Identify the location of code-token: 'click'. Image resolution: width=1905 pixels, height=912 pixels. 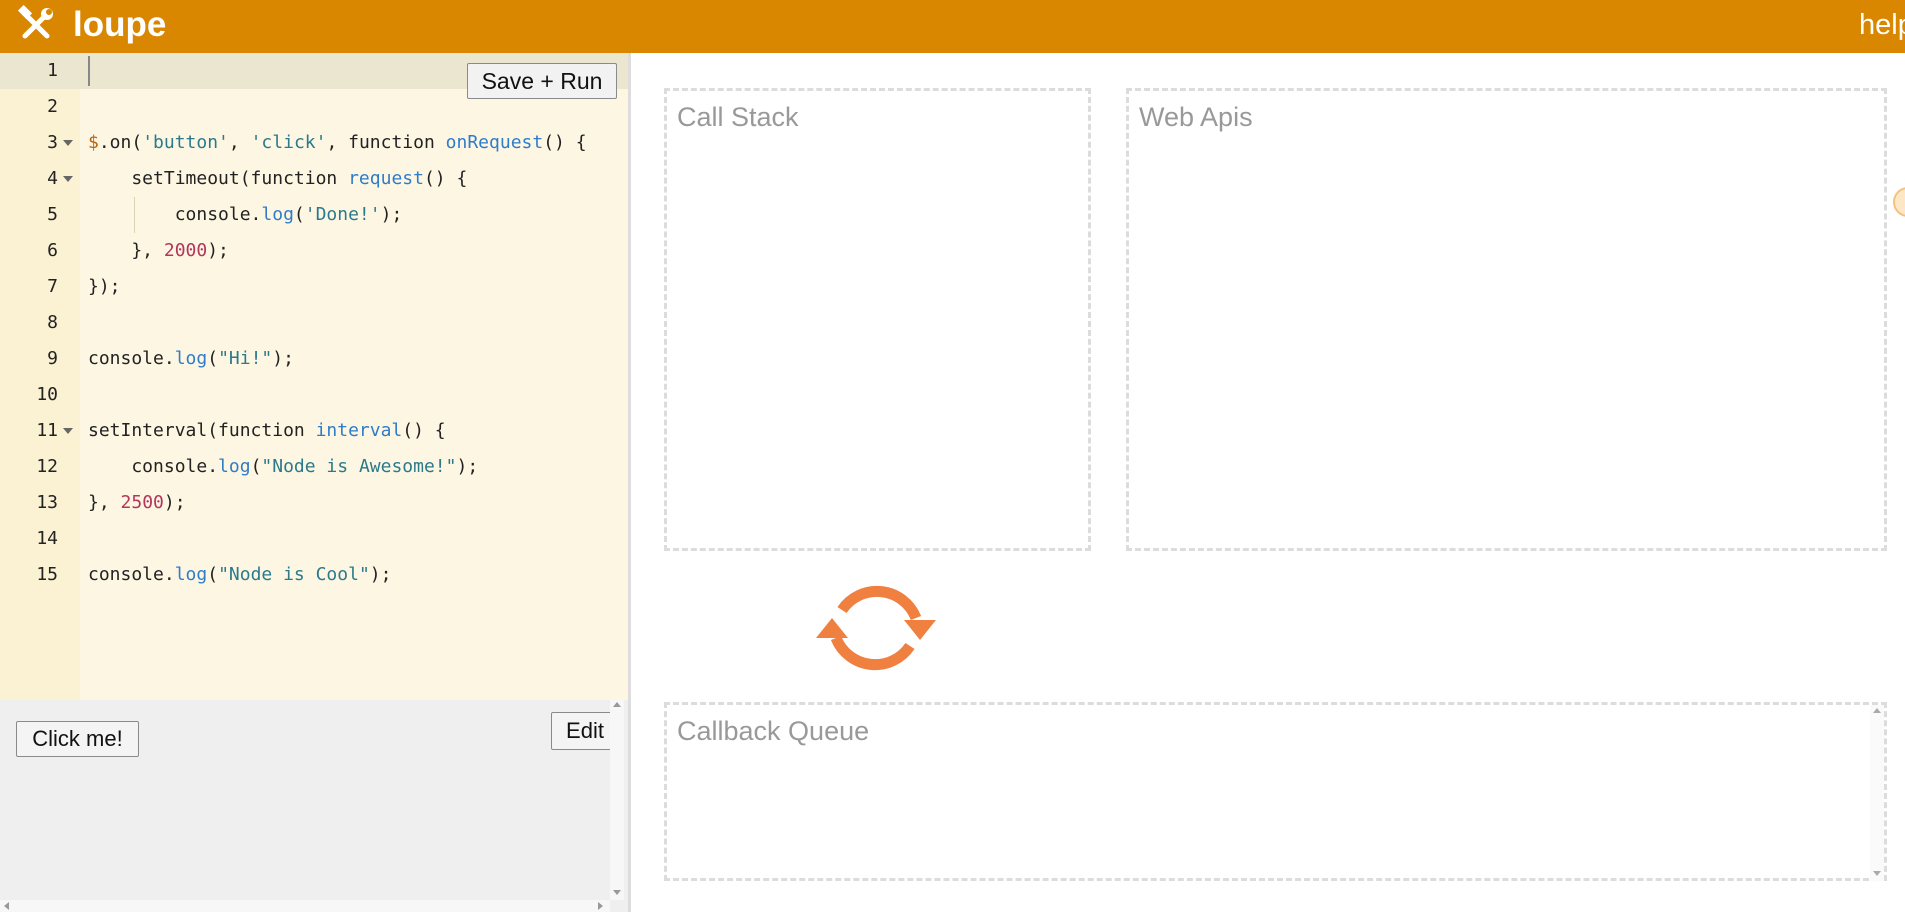
(288, 142).